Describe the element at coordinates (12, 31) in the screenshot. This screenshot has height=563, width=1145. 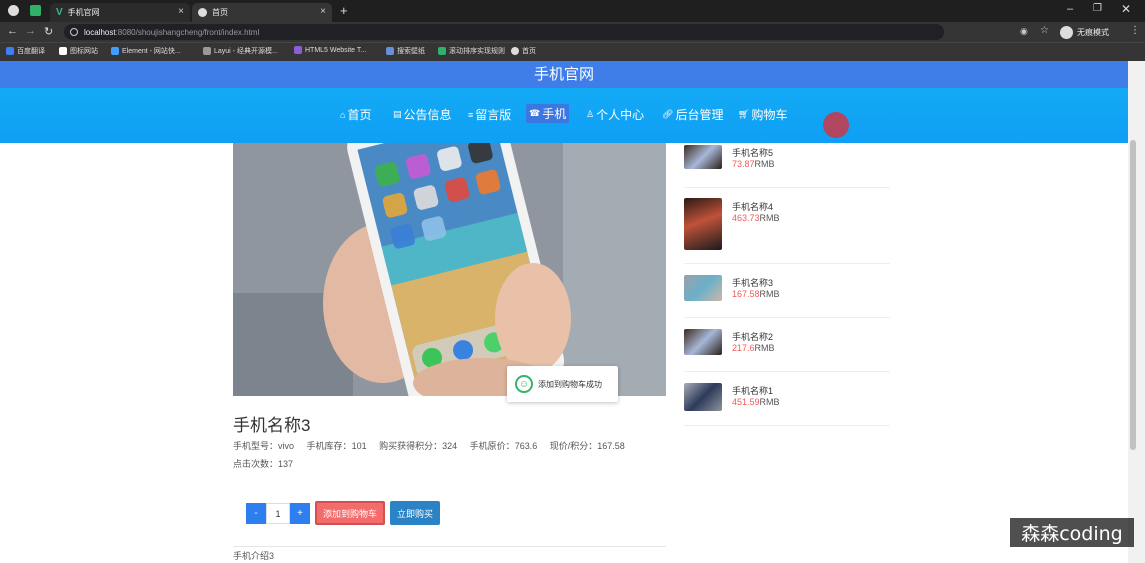
I see `back-icon: ←` at that location.